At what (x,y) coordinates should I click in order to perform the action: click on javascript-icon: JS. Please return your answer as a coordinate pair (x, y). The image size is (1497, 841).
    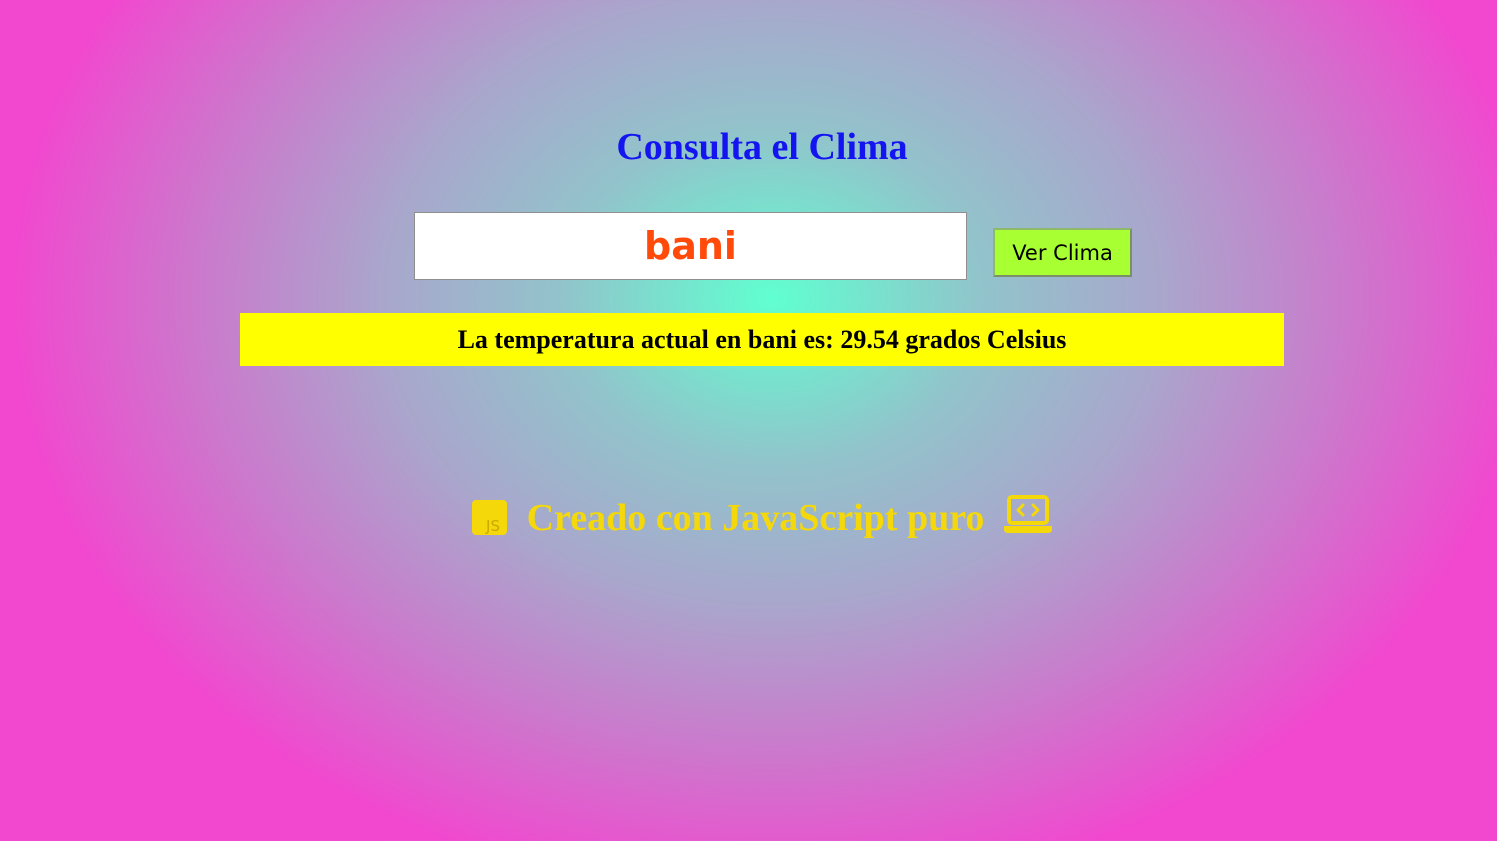
    Looking at the image, I should click on (494, 518).